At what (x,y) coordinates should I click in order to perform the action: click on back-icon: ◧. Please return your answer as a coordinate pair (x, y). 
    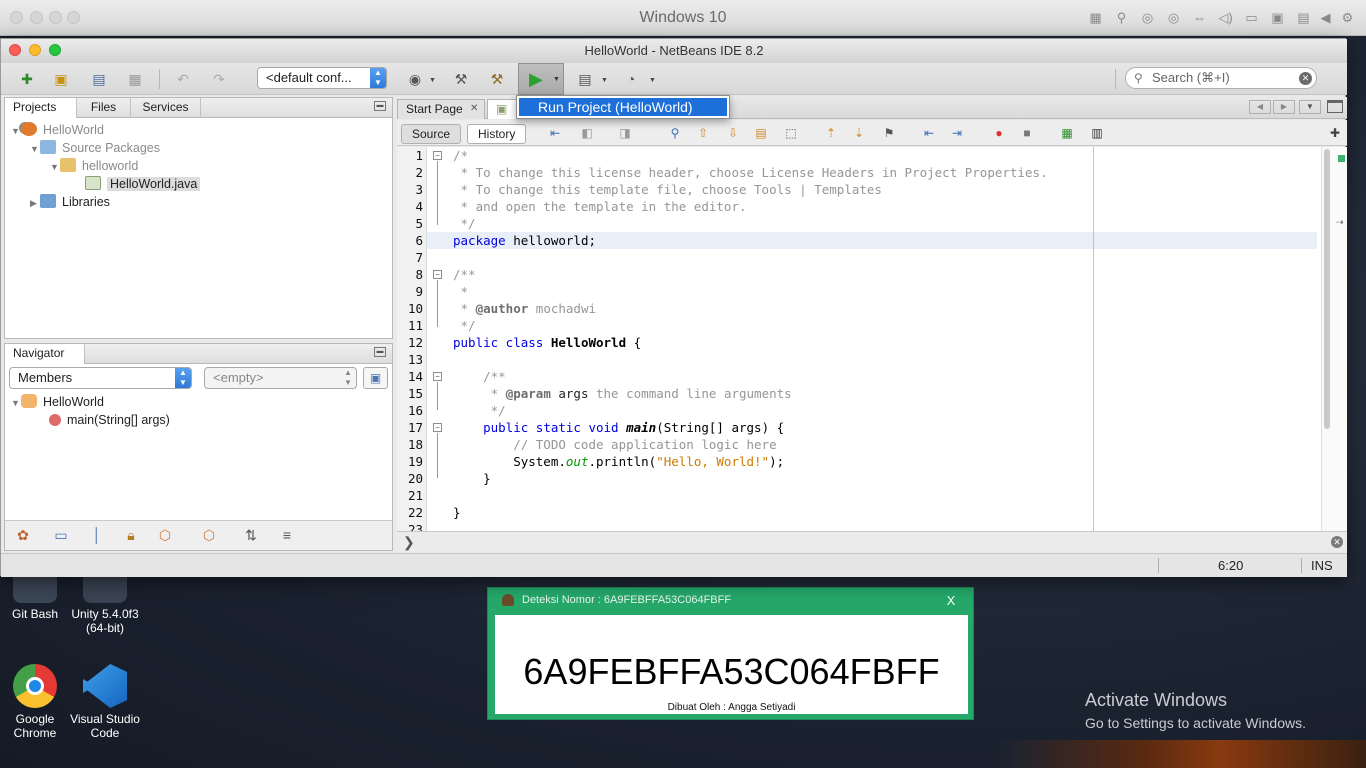
    Looking at the image, I should click on (587, 133).